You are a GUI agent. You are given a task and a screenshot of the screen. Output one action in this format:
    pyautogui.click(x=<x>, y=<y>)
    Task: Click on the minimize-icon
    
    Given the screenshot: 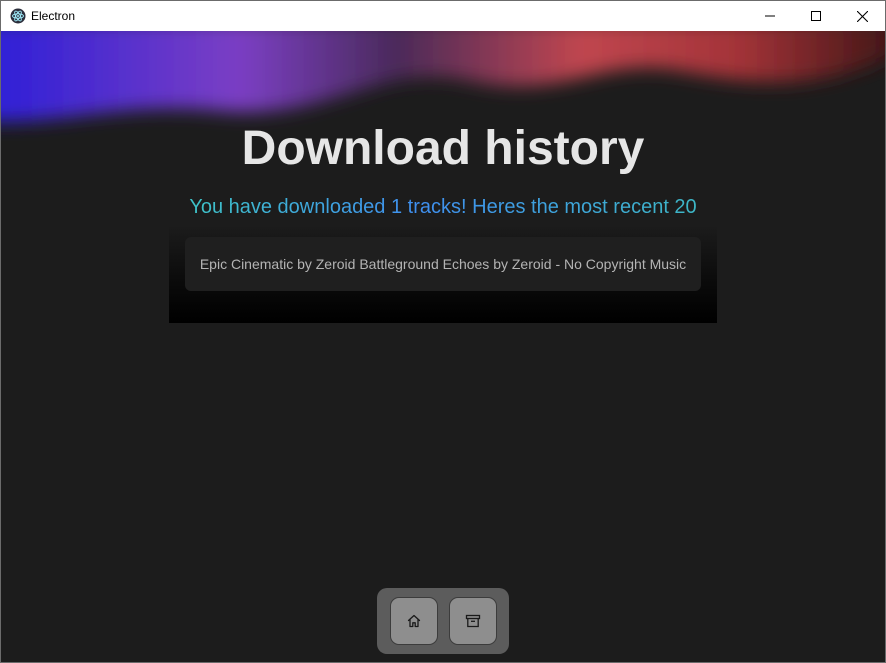 What is the action you would take?
    pyautogui.click(x=770, y=16)
    